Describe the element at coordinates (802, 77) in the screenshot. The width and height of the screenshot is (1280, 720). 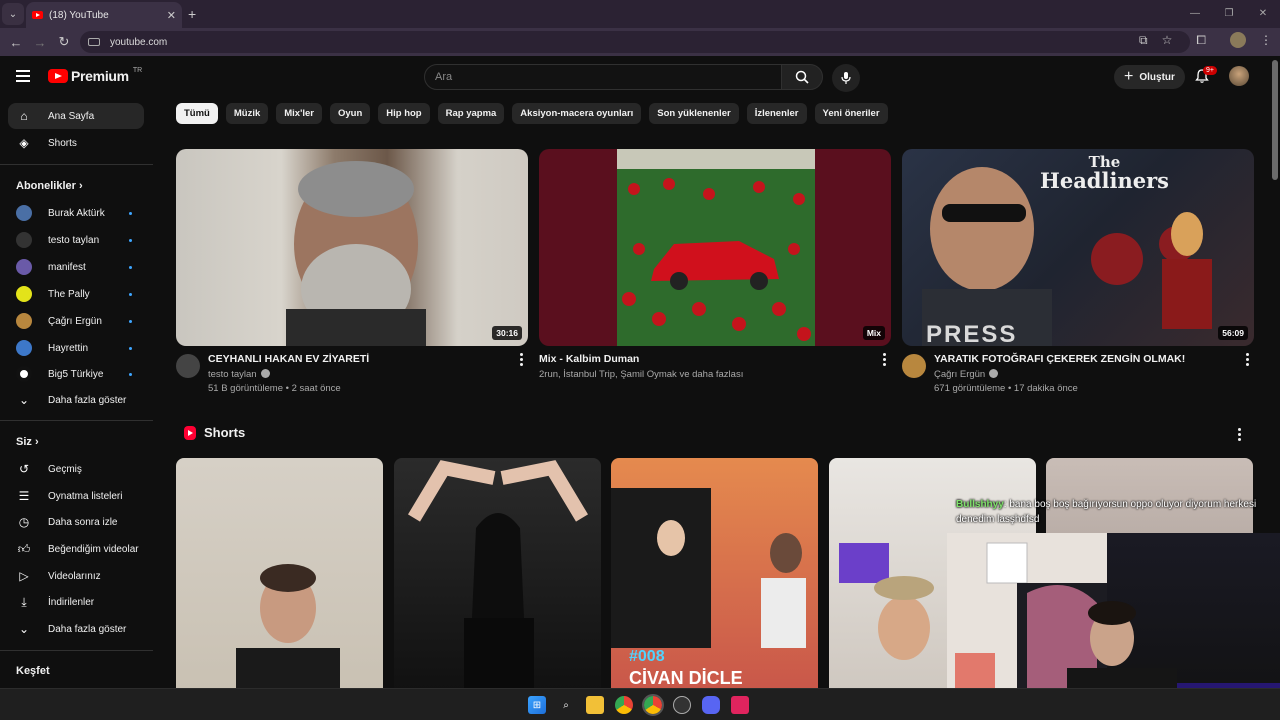
I see `search-button` at that location.